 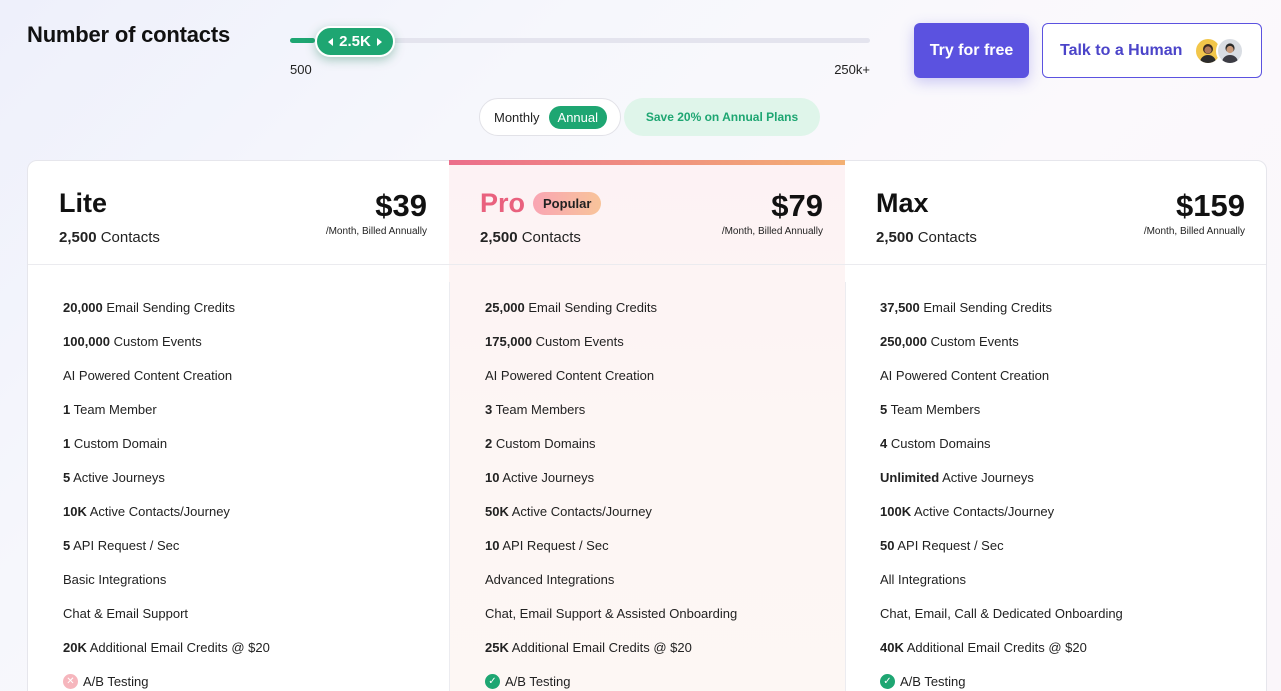 I want to click on plan-contacts: 2,500 Contacts, so click(x=109, y=237).